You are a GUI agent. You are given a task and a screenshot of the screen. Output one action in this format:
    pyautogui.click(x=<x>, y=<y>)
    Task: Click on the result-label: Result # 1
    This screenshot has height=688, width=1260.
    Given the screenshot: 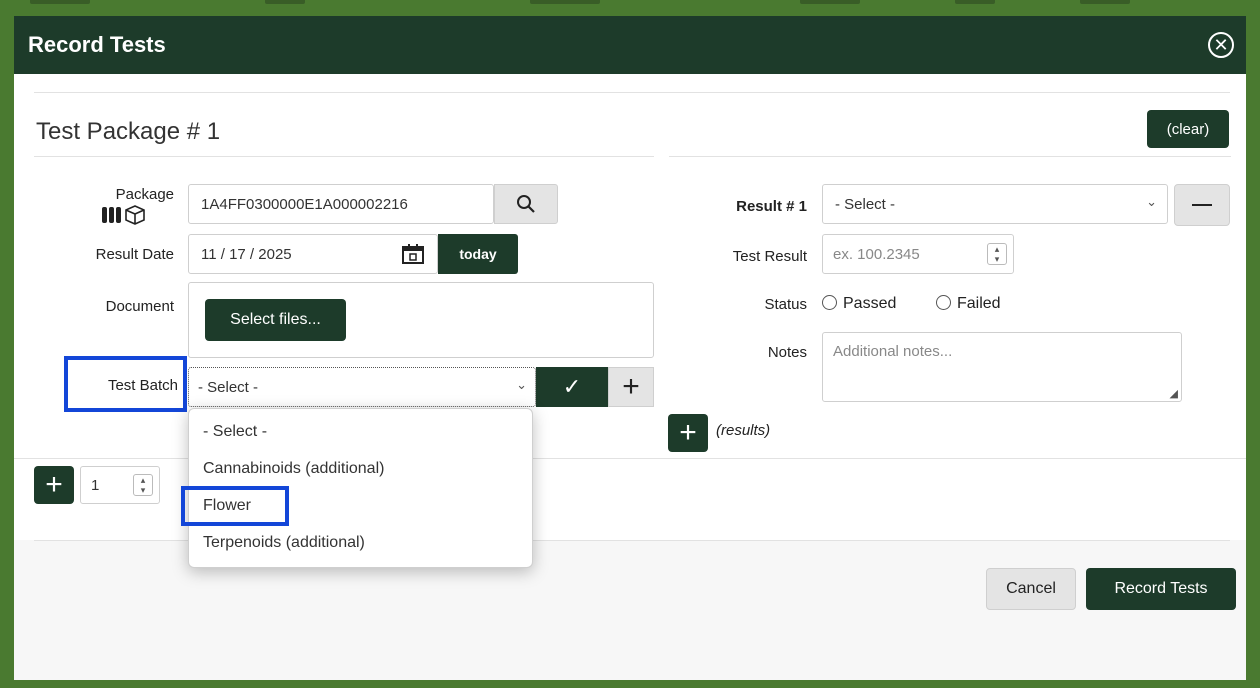 What is the action you would take?
    pyautogui.click(x=771, y=206)
    